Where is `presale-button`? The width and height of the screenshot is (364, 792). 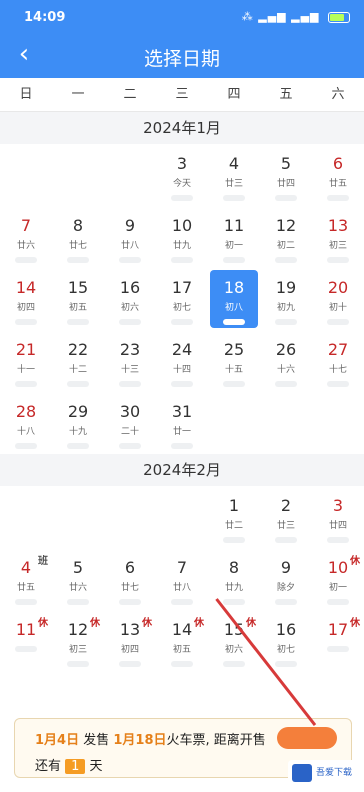
presale-button is located at coordinates (307, 738).